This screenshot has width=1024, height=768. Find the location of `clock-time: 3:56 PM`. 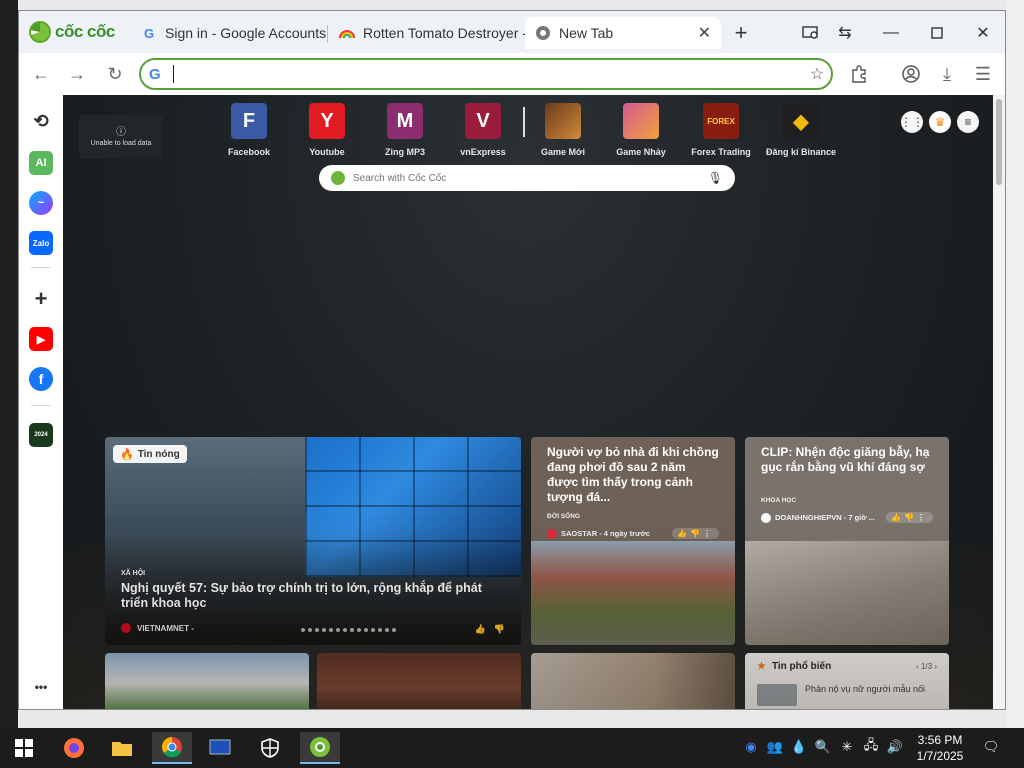

clock-time: 3:56 PM is located at coordinates (940, 740).